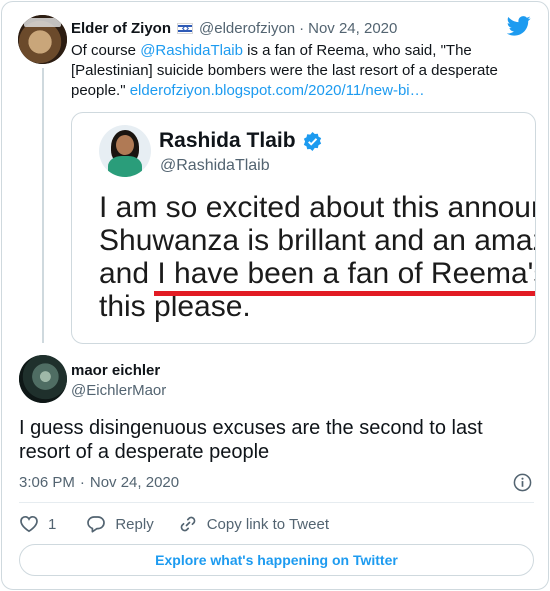  Describe the element at coordinates (47, 482) in the screenshot. I see `reply-time: 3:06 PM` at that location.